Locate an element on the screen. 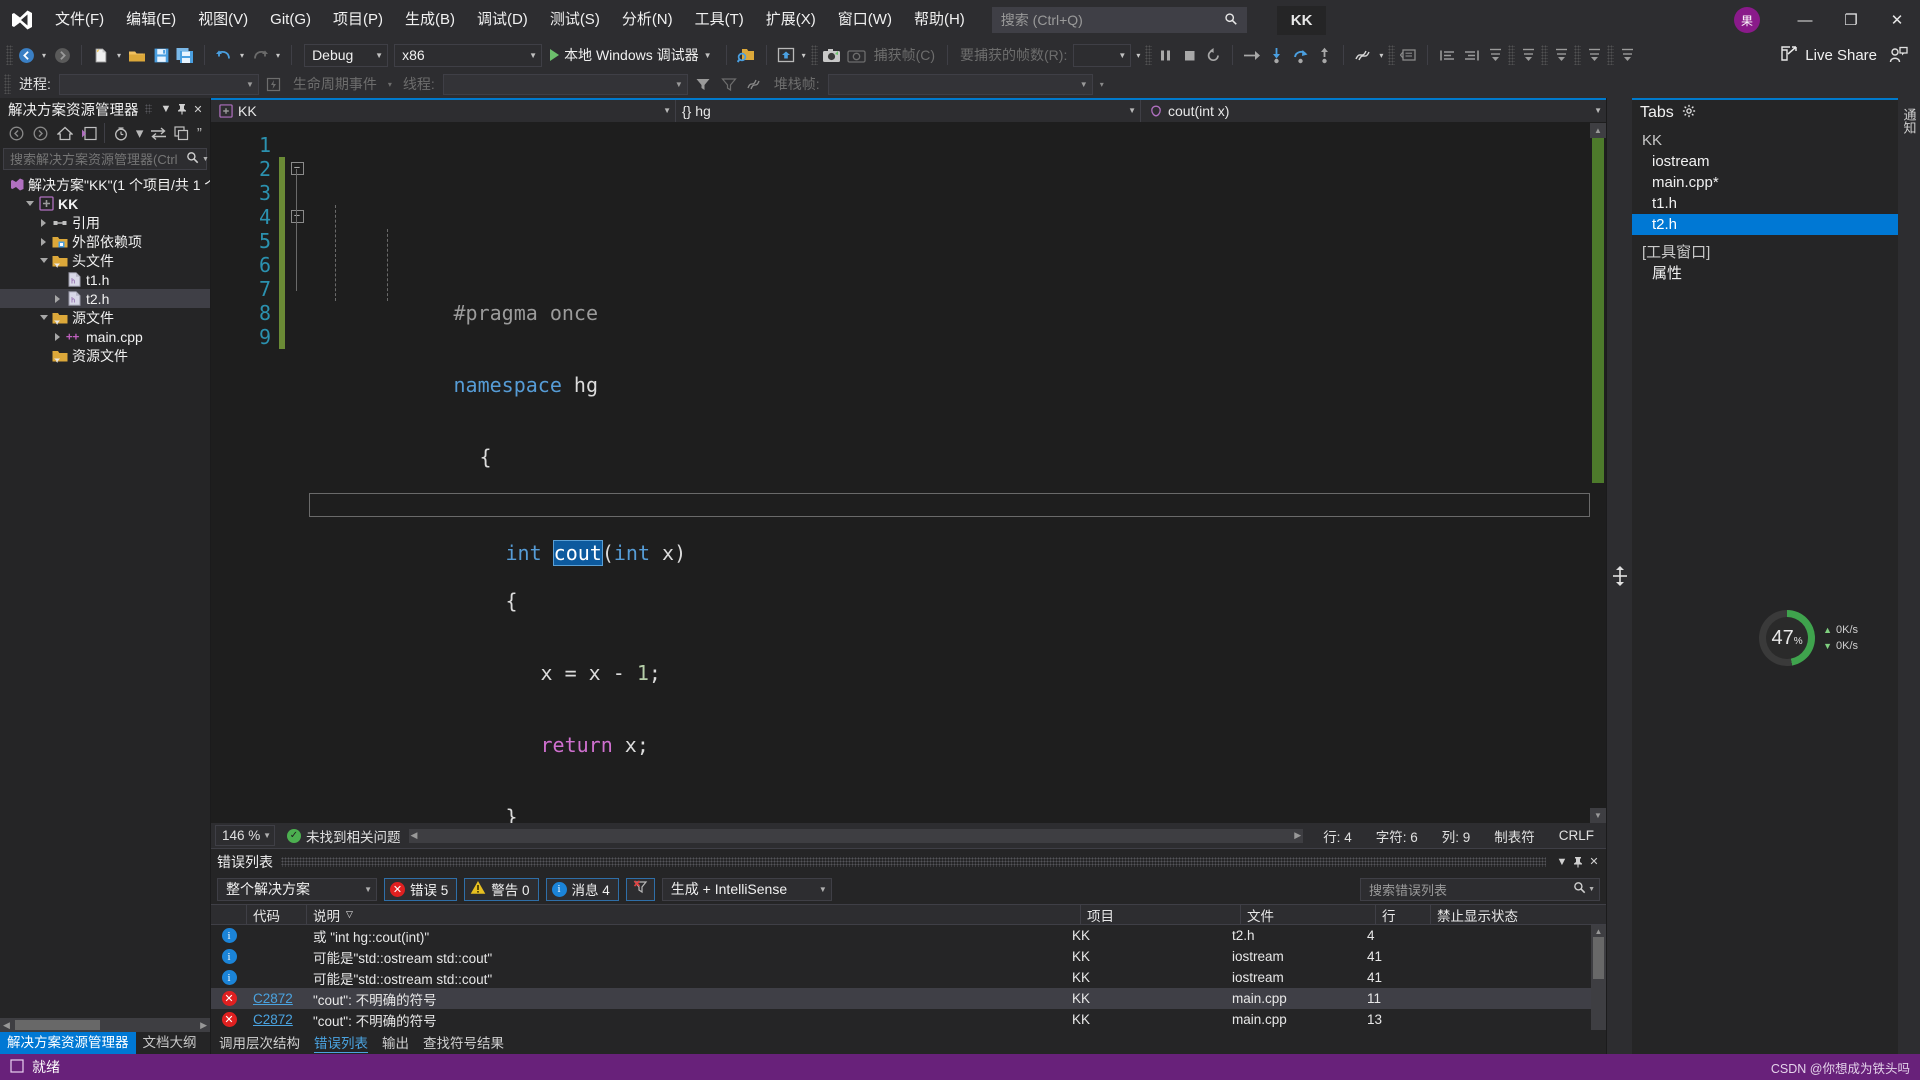  navigate-backward-icon is located at coordinates (26, 55).